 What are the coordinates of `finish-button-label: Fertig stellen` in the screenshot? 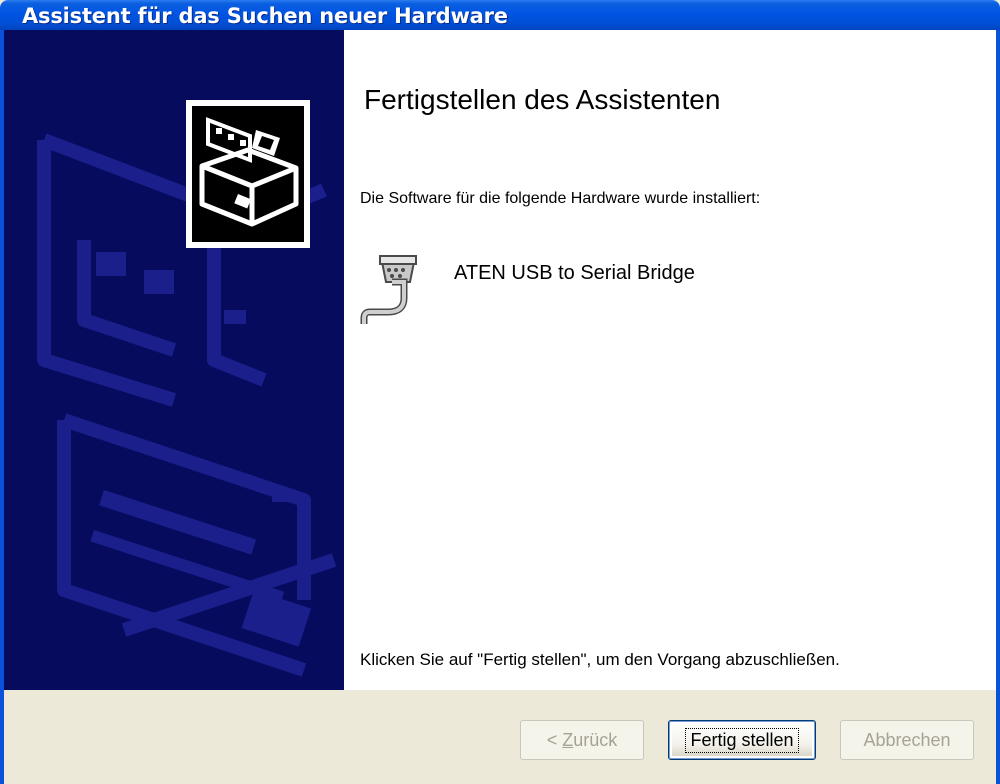 It's located at (742, 740).